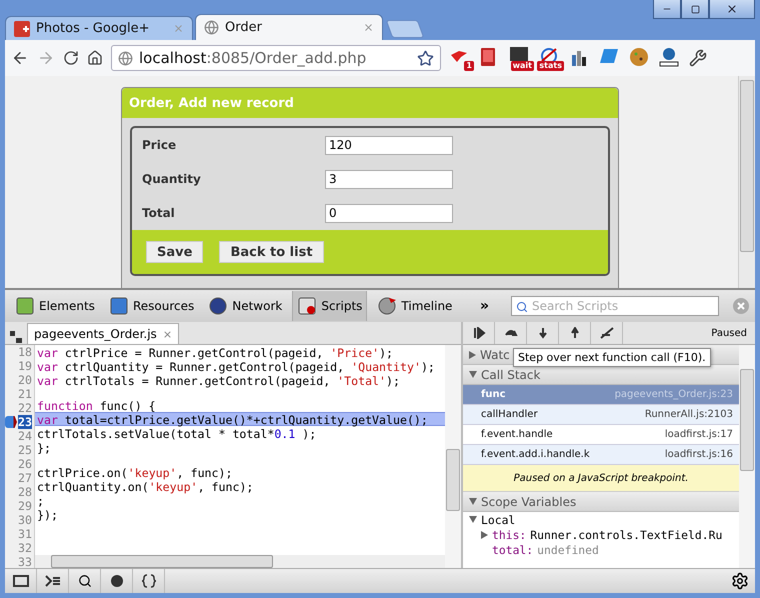 The width and height of the screenshot is (760, 598). What do you see at coordinates (96, 405) in the screenshot?
I see `code-line: function func() {` at bounding box center [96, 405].